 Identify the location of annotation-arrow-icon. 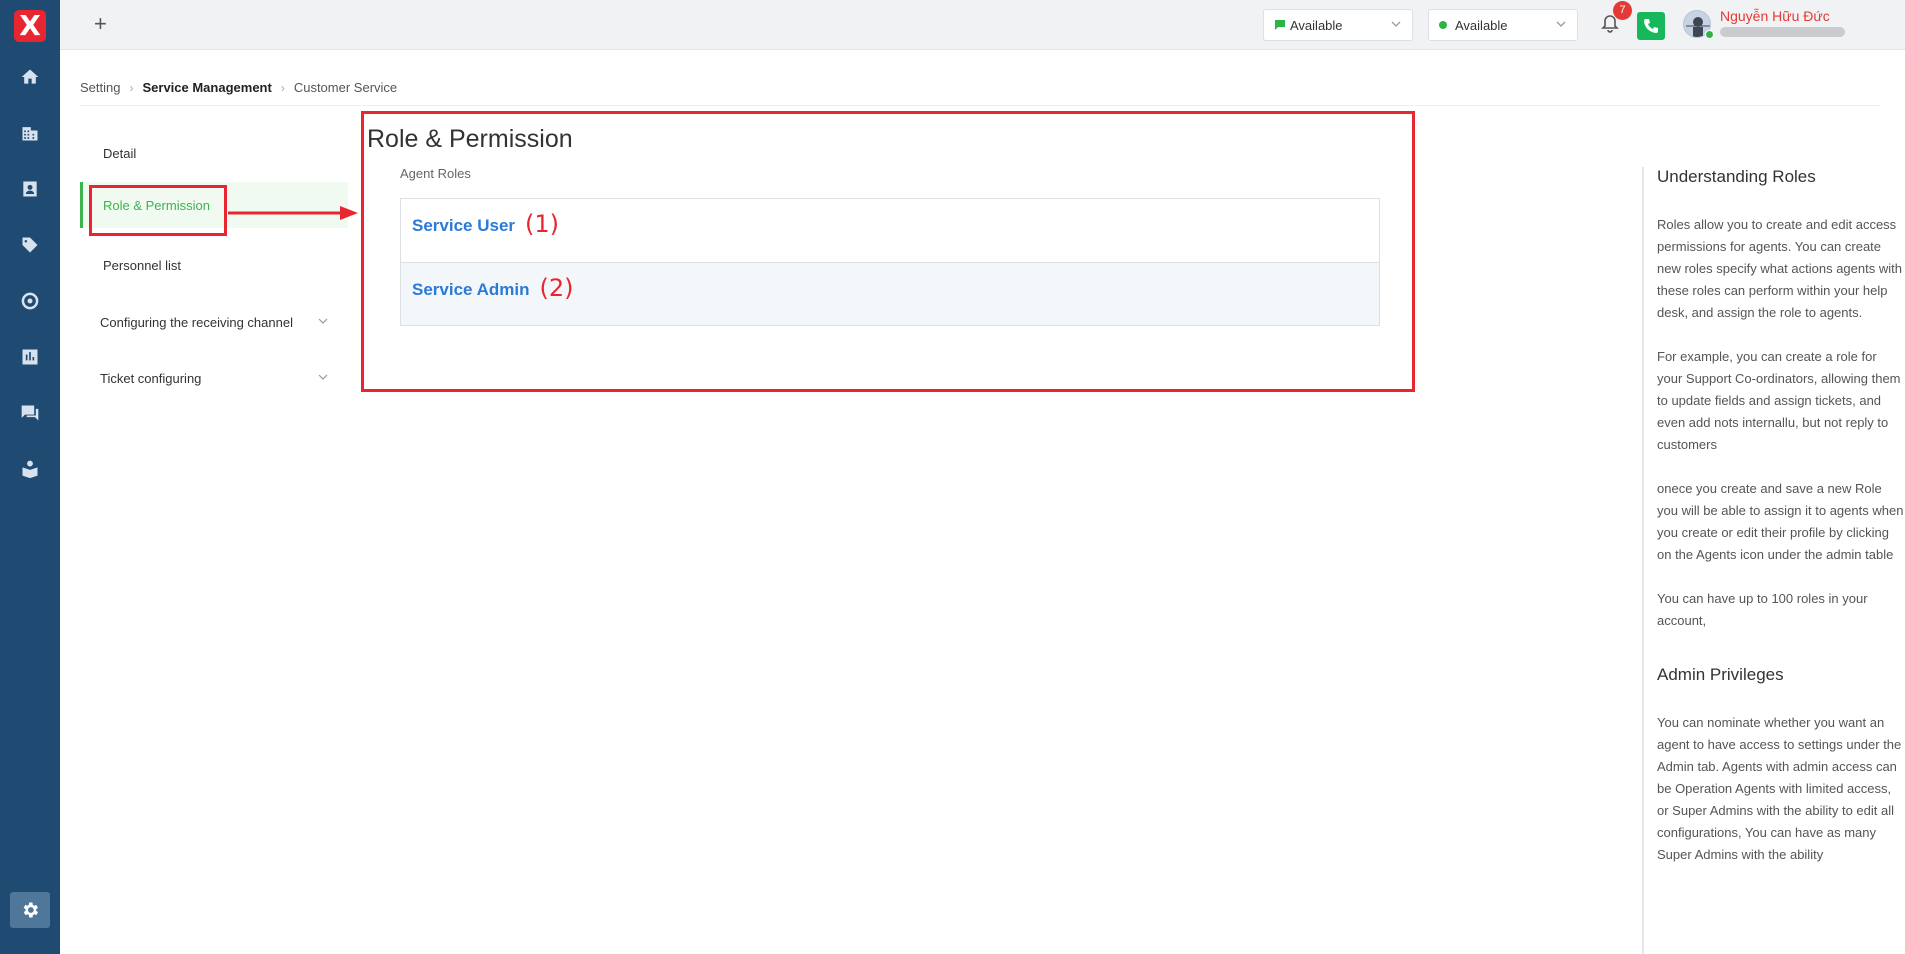
(293, 213).